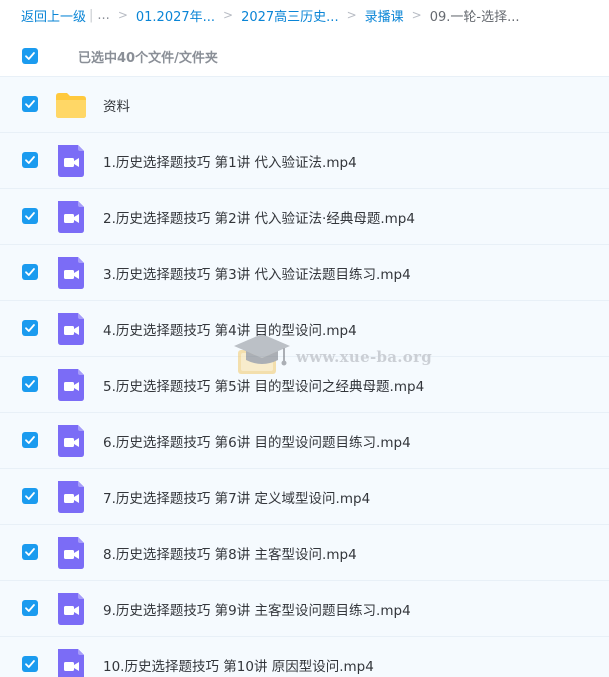 Image resolution: width=609 pixels, height=677 pixels. What do you see at coordinates (53, 15) in the screenshot?
I see `back-link: 返回上一级` at bounding box center [53, 15].